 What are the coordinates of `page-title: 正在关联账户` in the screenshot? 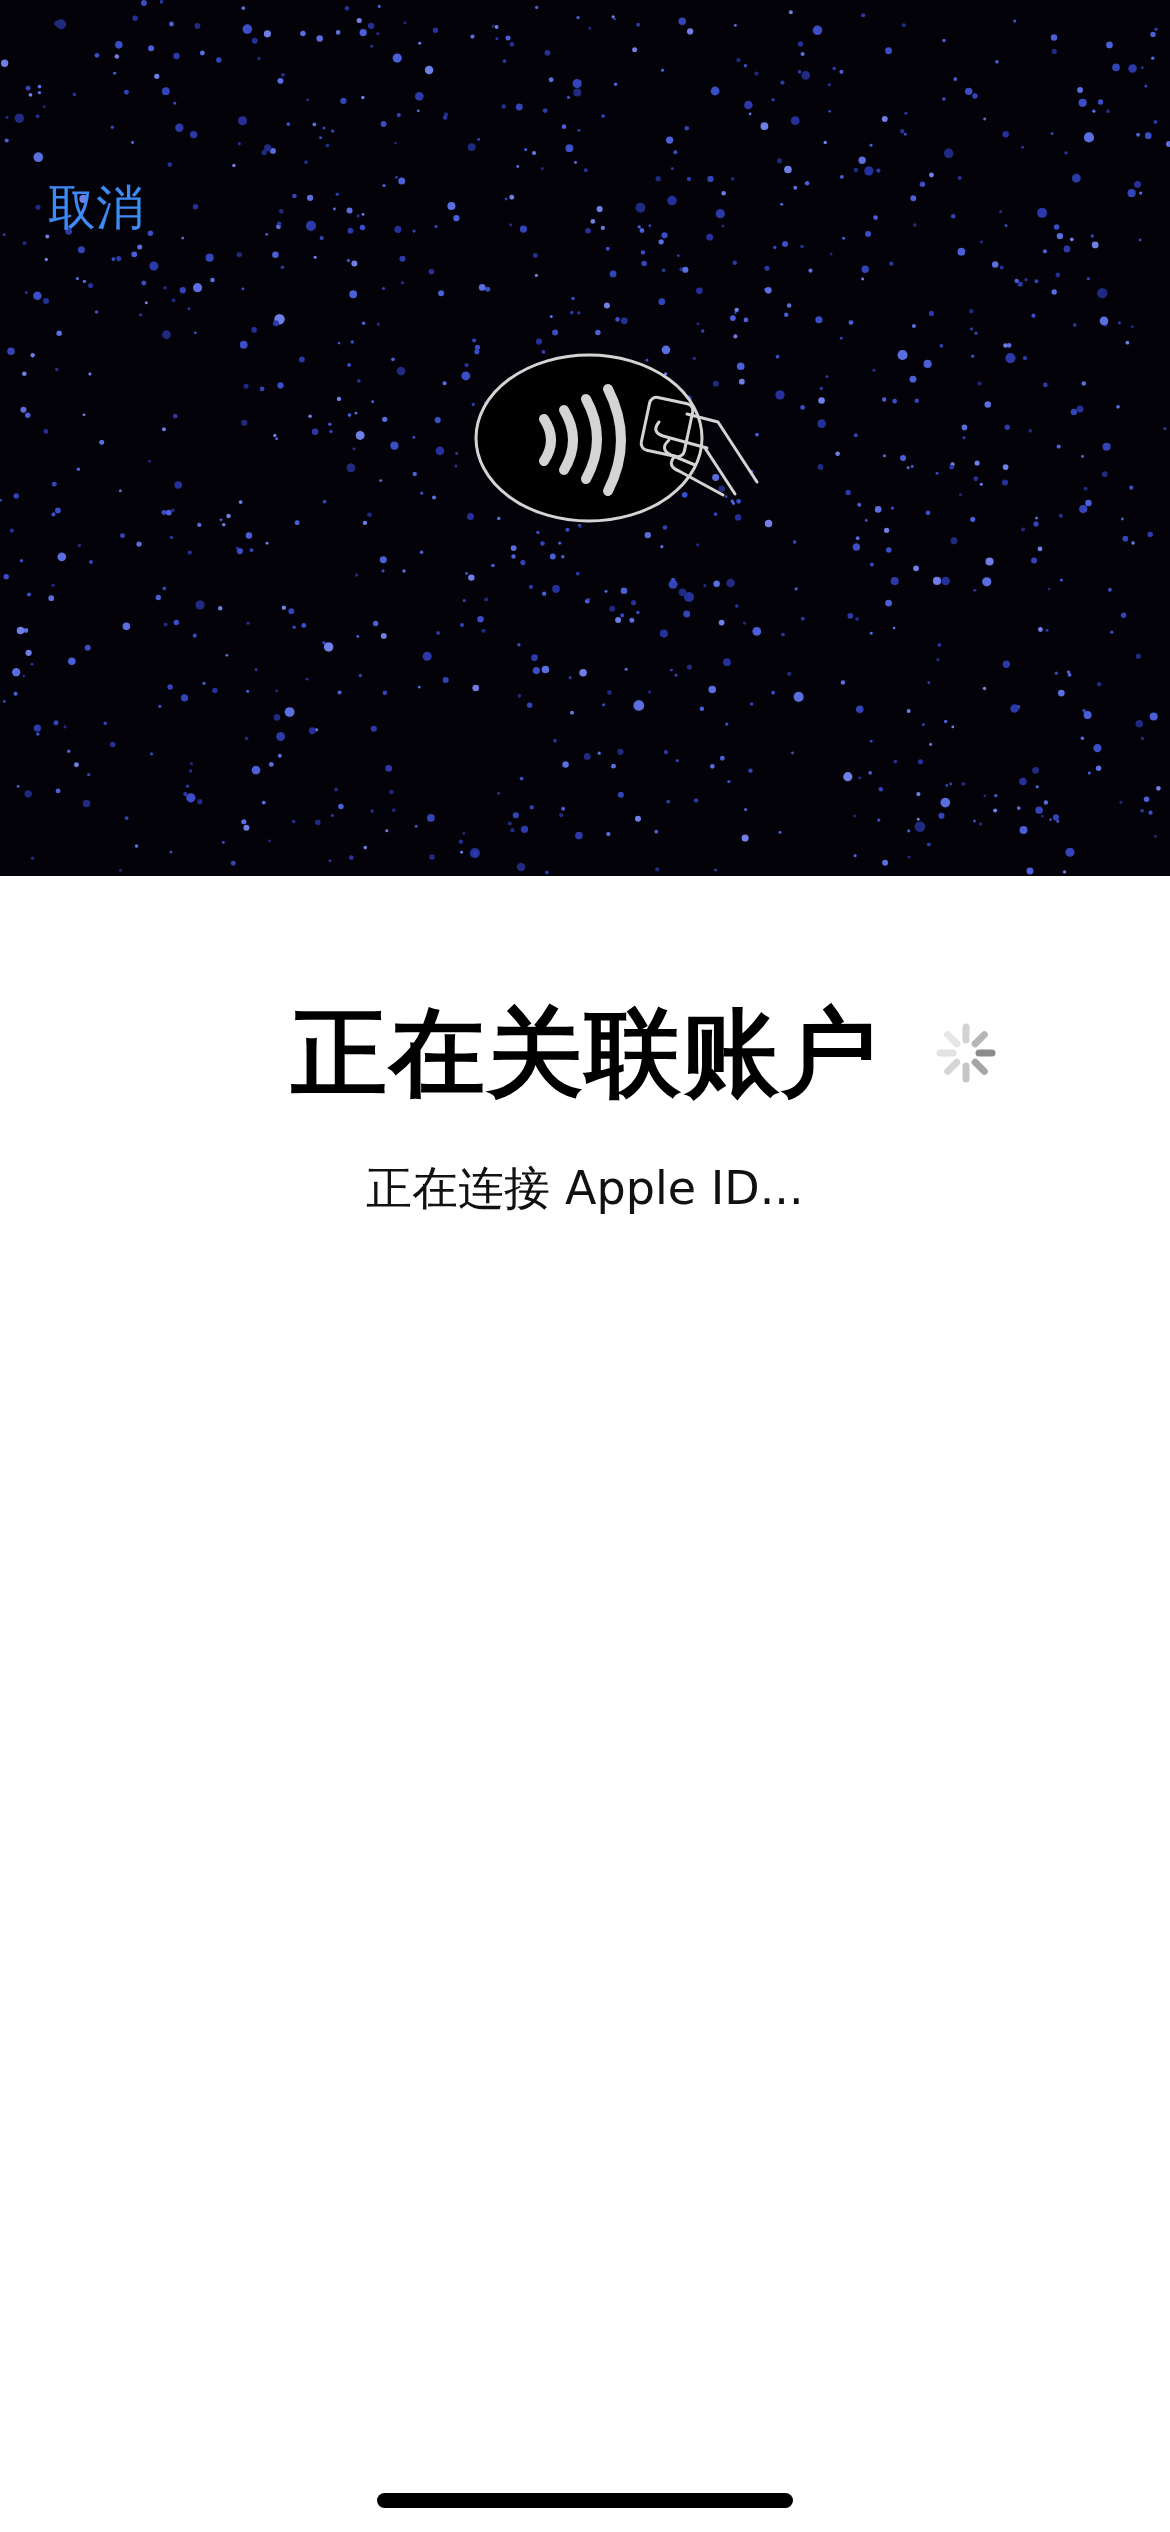 It's located at (585, 1053).